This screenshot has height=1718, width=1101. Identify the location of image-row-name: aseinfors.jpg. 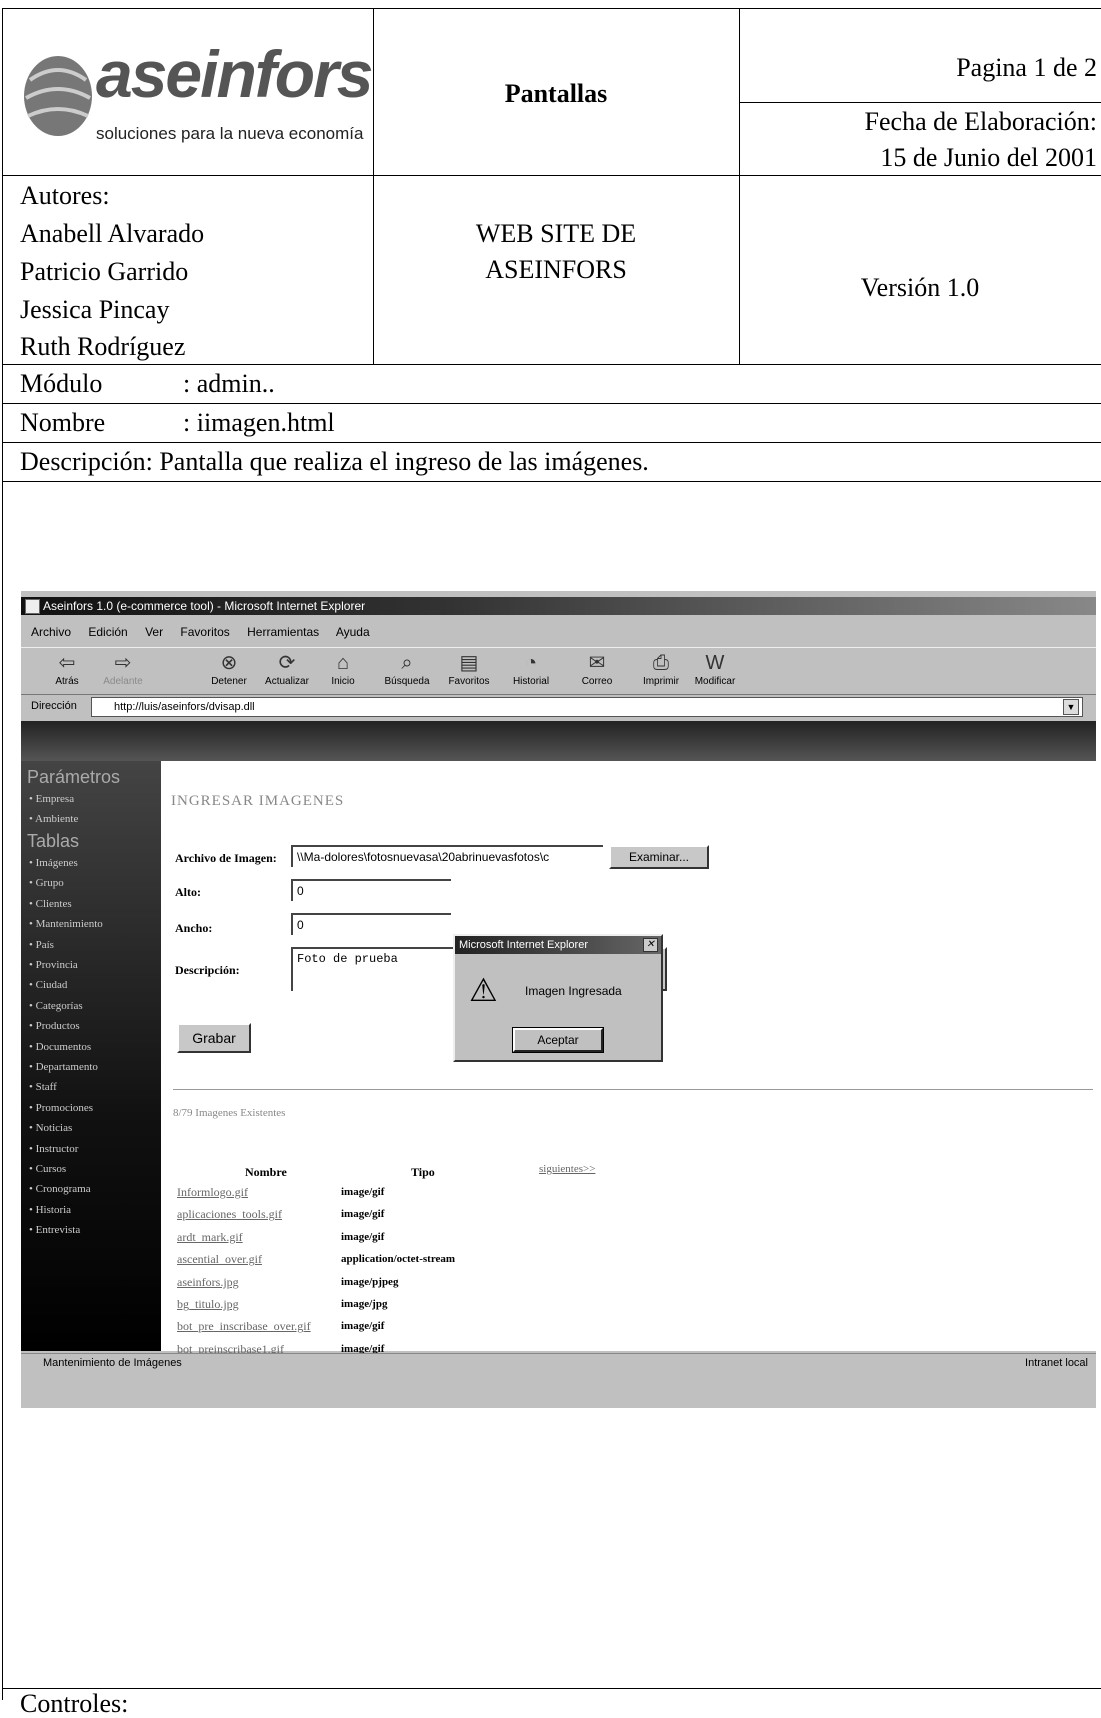
(208, 1282).